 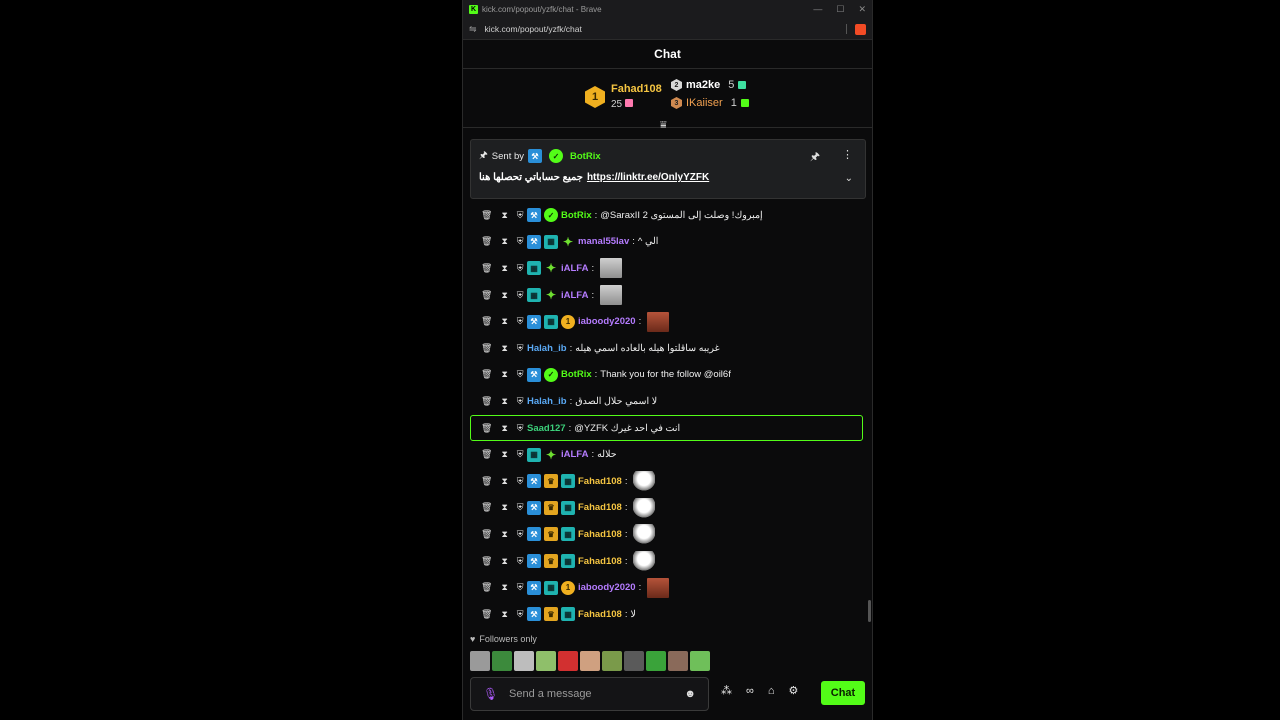 What do you see at coordinates (667, 242) in the screenshot?
I see `chat-message: 🗑 ⧗ ⛨ ⚒ ▦ ✦ manal55lav: ^ الي` at bounding box center [667, 242].